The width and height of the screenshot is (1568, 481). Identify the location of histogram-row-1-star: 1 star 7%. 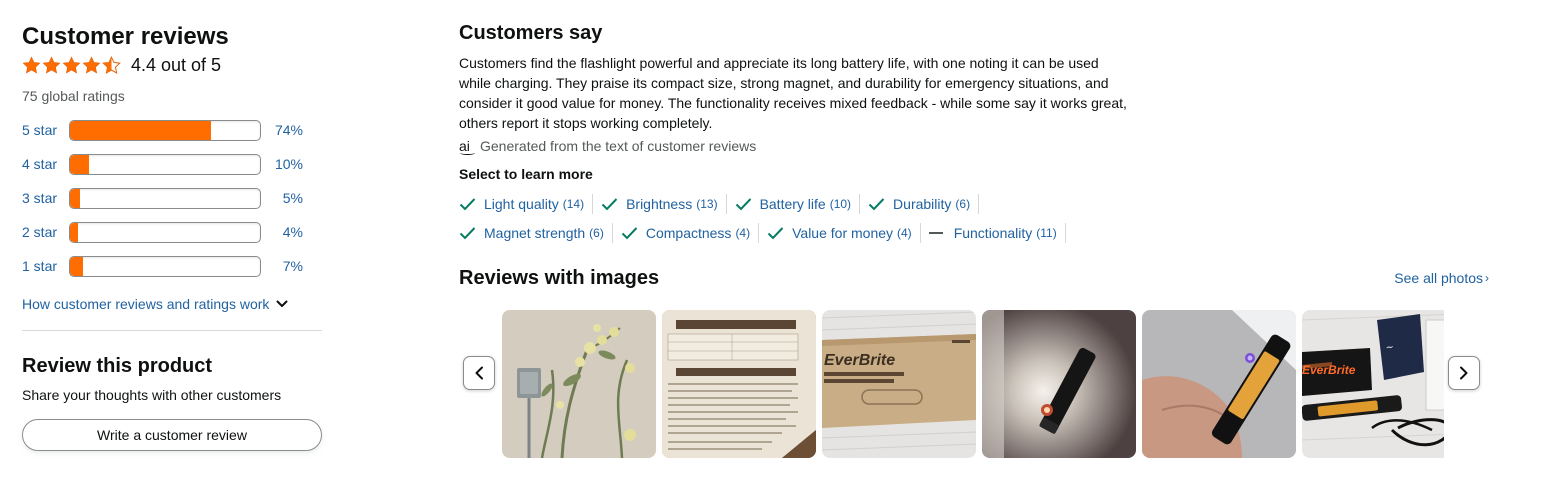
(172, 266).